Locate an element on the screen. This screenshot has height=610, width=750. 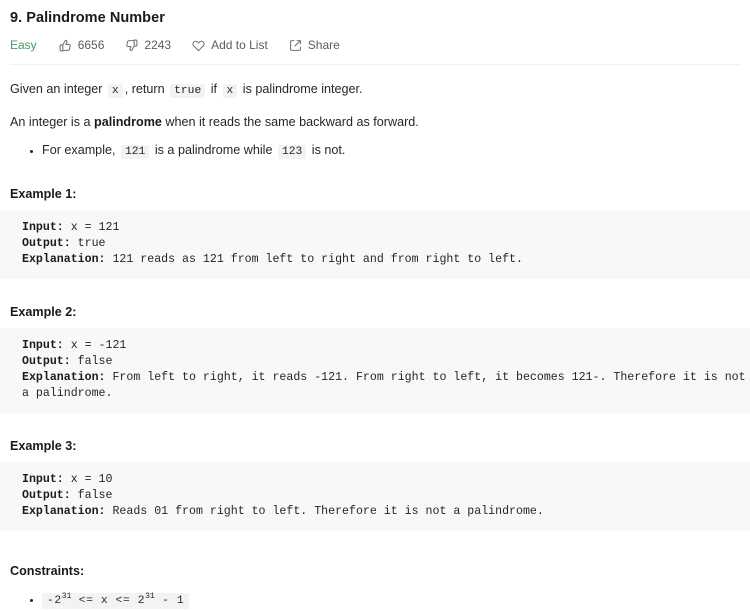
header-divider is located at coordinates (375, 64).